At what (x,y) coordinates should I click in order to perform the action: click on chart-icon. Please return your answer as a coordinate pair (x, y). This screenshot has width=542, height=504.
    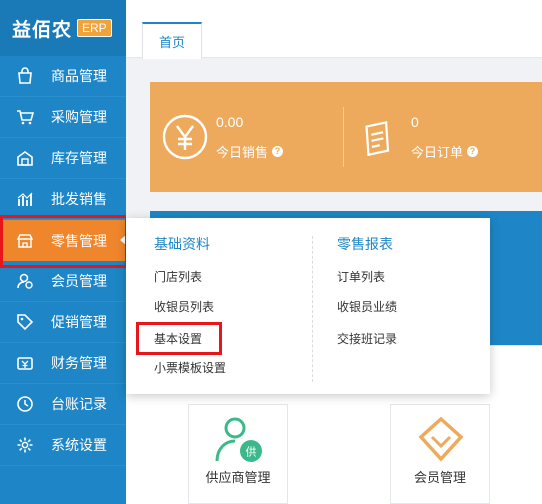
    Looking at the image, I should click on (25, 199).